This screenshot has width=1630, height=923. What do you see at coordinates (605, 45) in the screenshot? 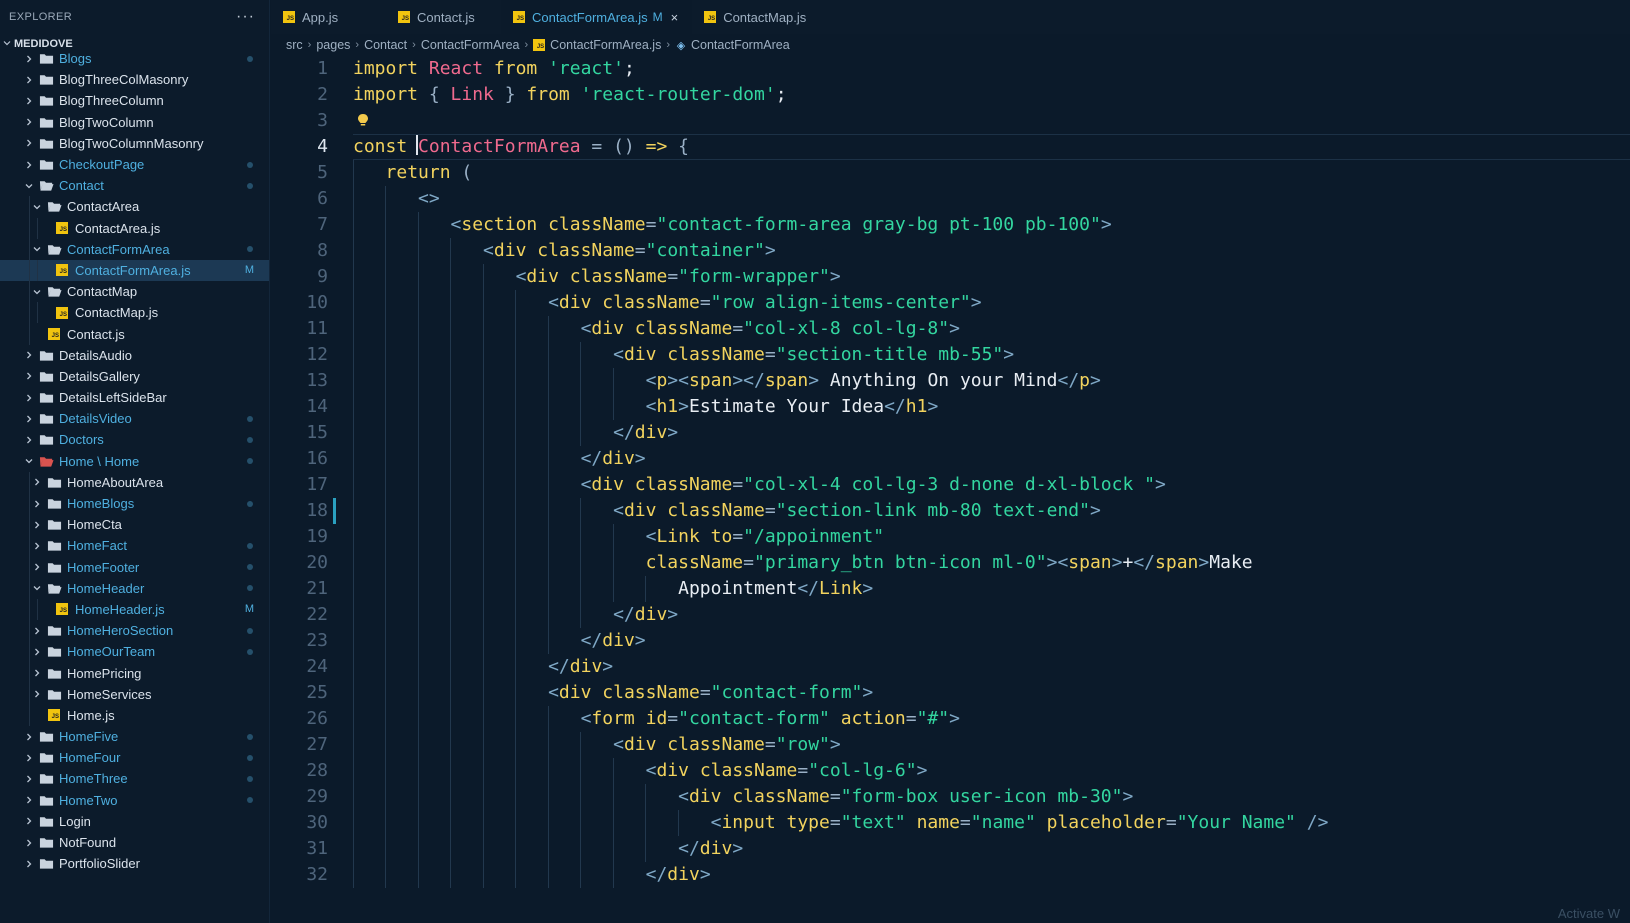
I see `breadcrumb-file: ContactFormArea.js` at bounding box center [605, 45].